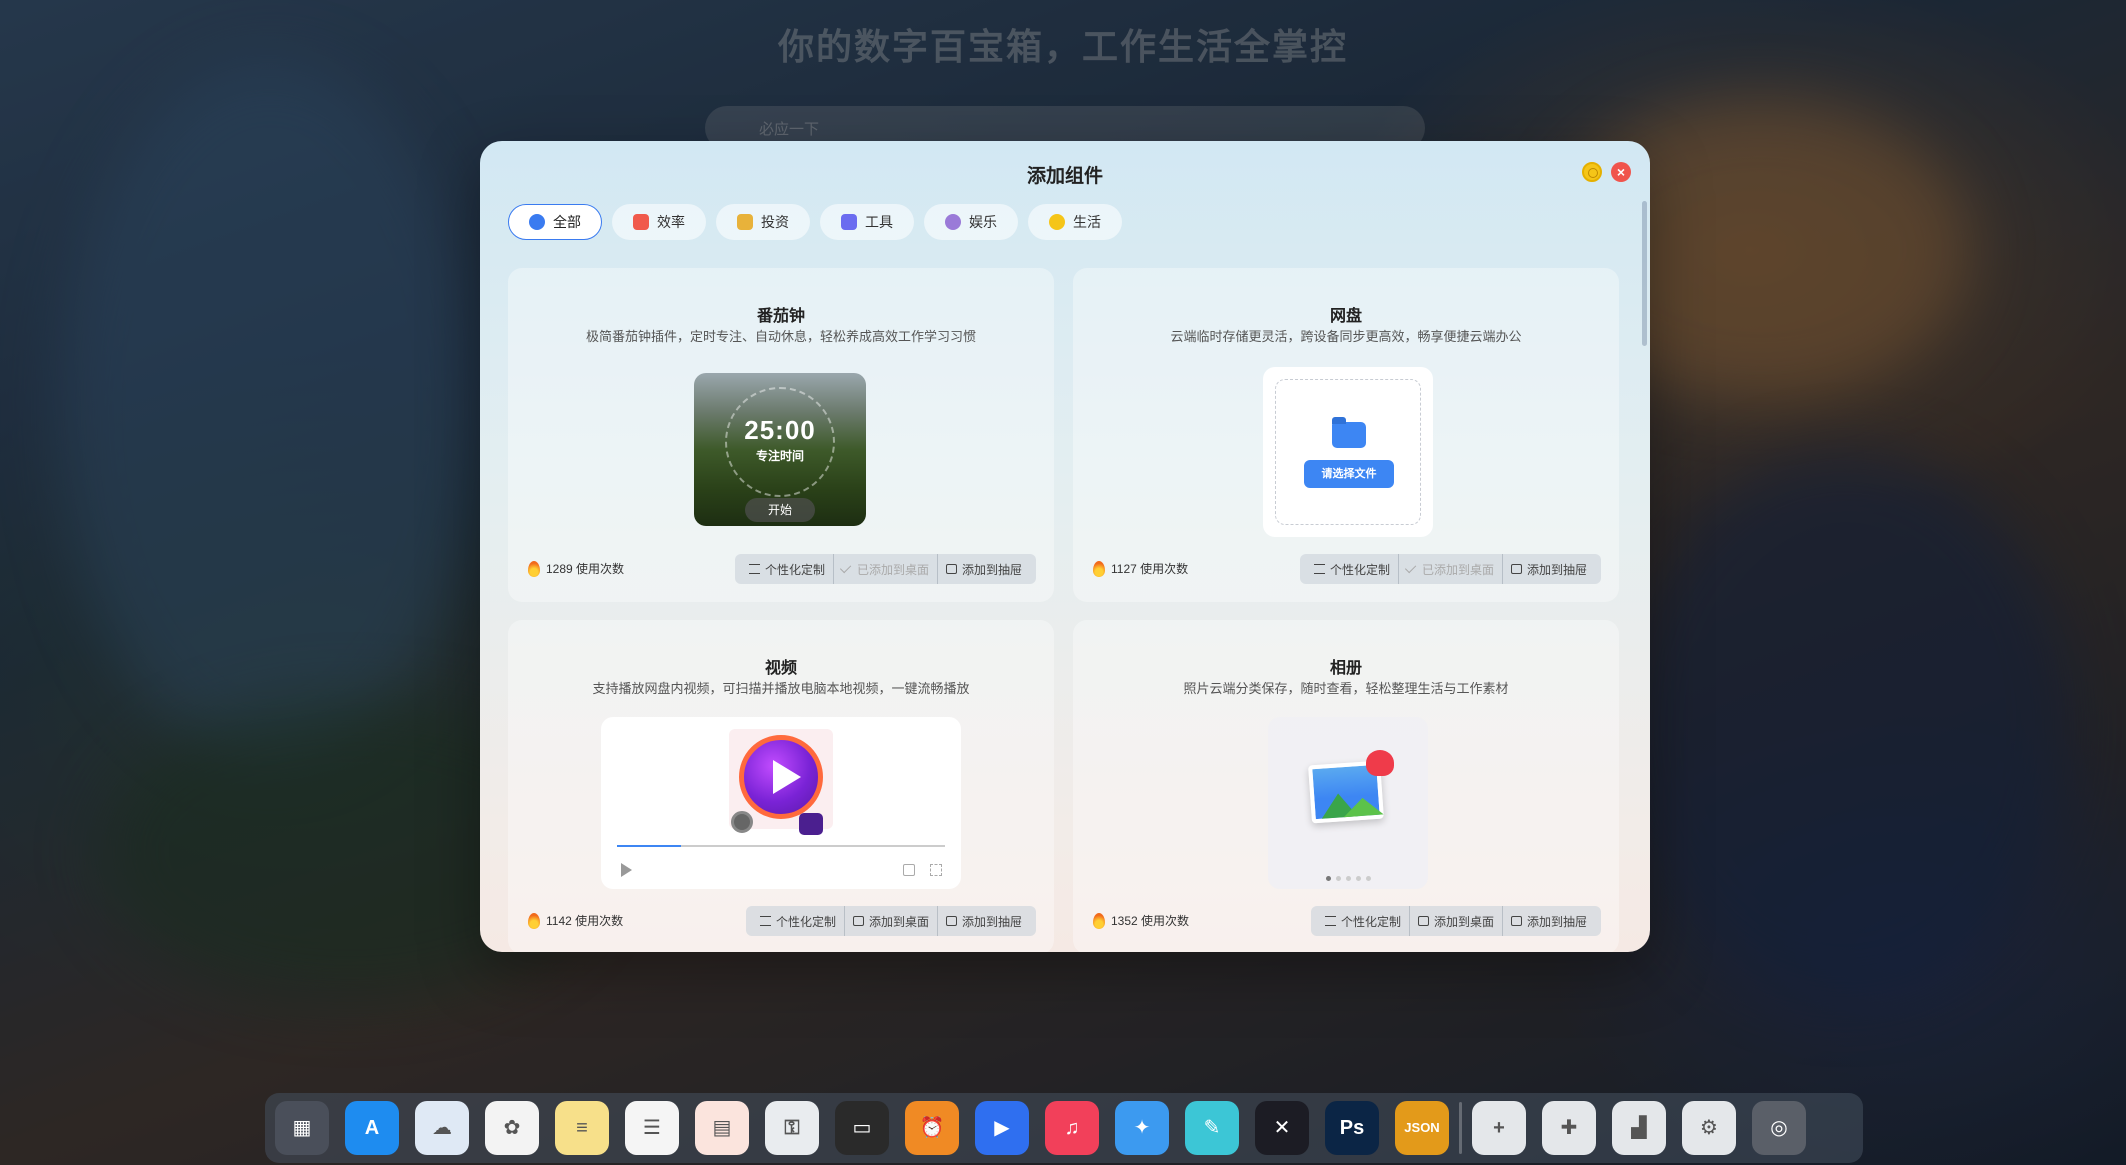 This screenshot has width=2126, height=1165. I want to click on play-icon, so click(781, 777).